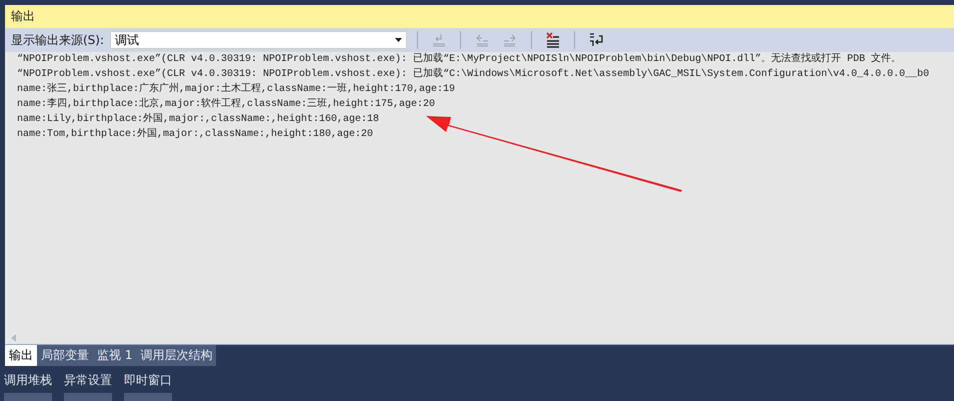 This screenshot has width=954, height=401. I want to click on panel-tab: 输出, so click(21, 355).